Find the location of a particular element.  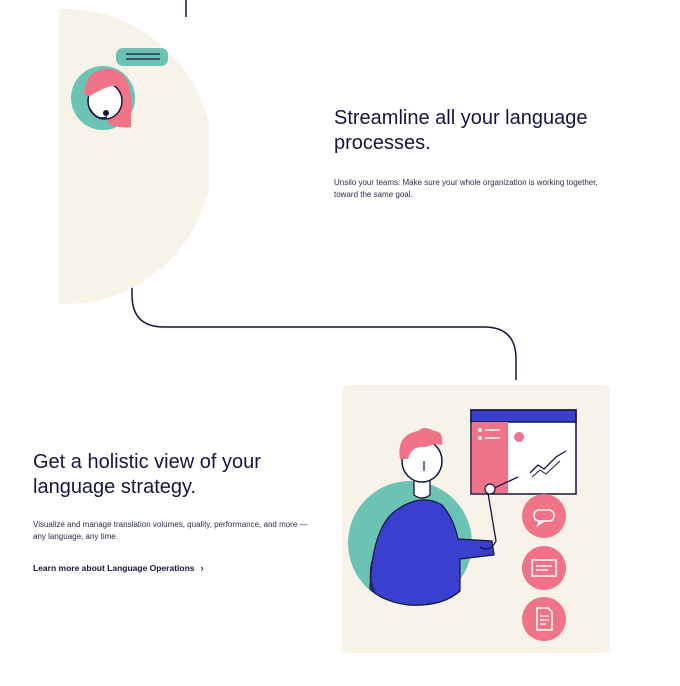

support-illustration is located at coordinates (136, 156).